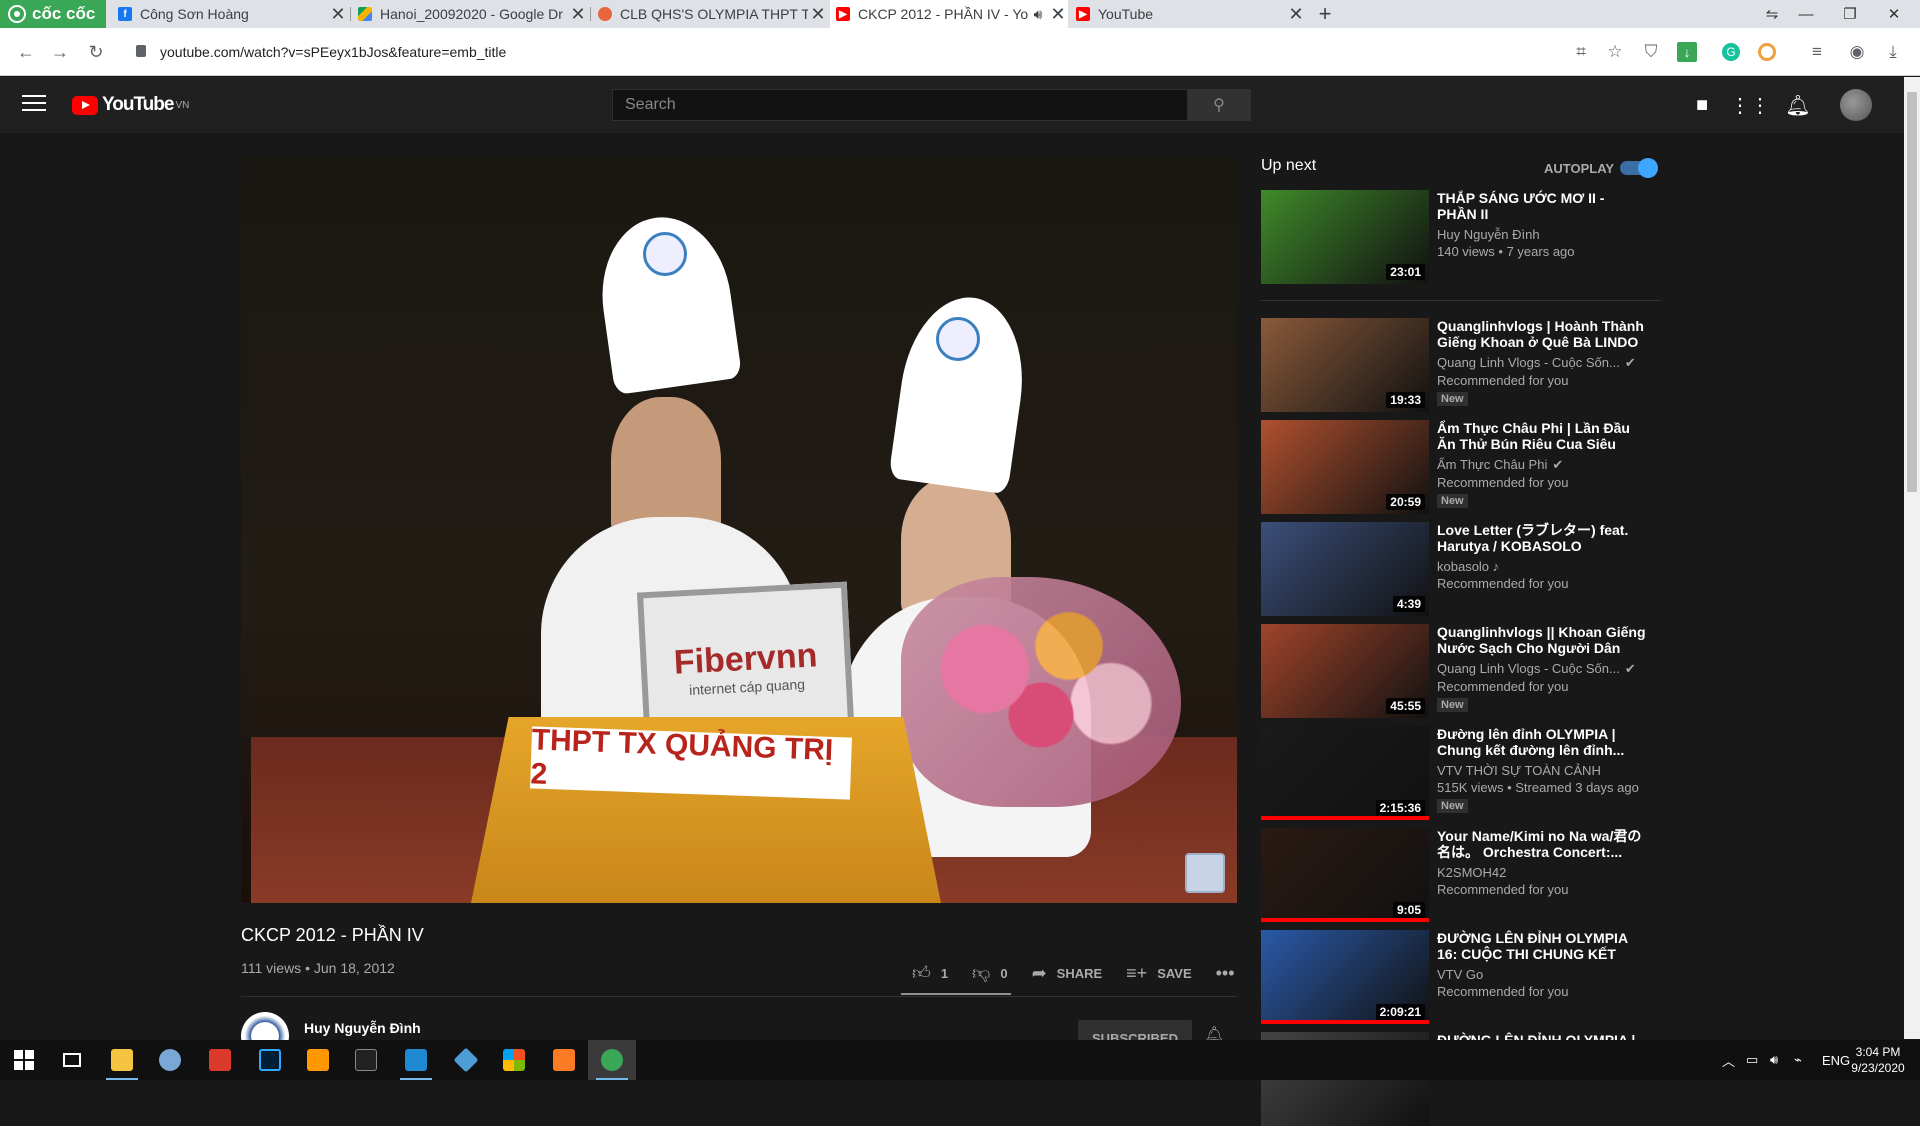 The image size is (1920, 1126). I want to click on tab-facebook: f Công Sơn Hoàng ✕, so click(230, 14).